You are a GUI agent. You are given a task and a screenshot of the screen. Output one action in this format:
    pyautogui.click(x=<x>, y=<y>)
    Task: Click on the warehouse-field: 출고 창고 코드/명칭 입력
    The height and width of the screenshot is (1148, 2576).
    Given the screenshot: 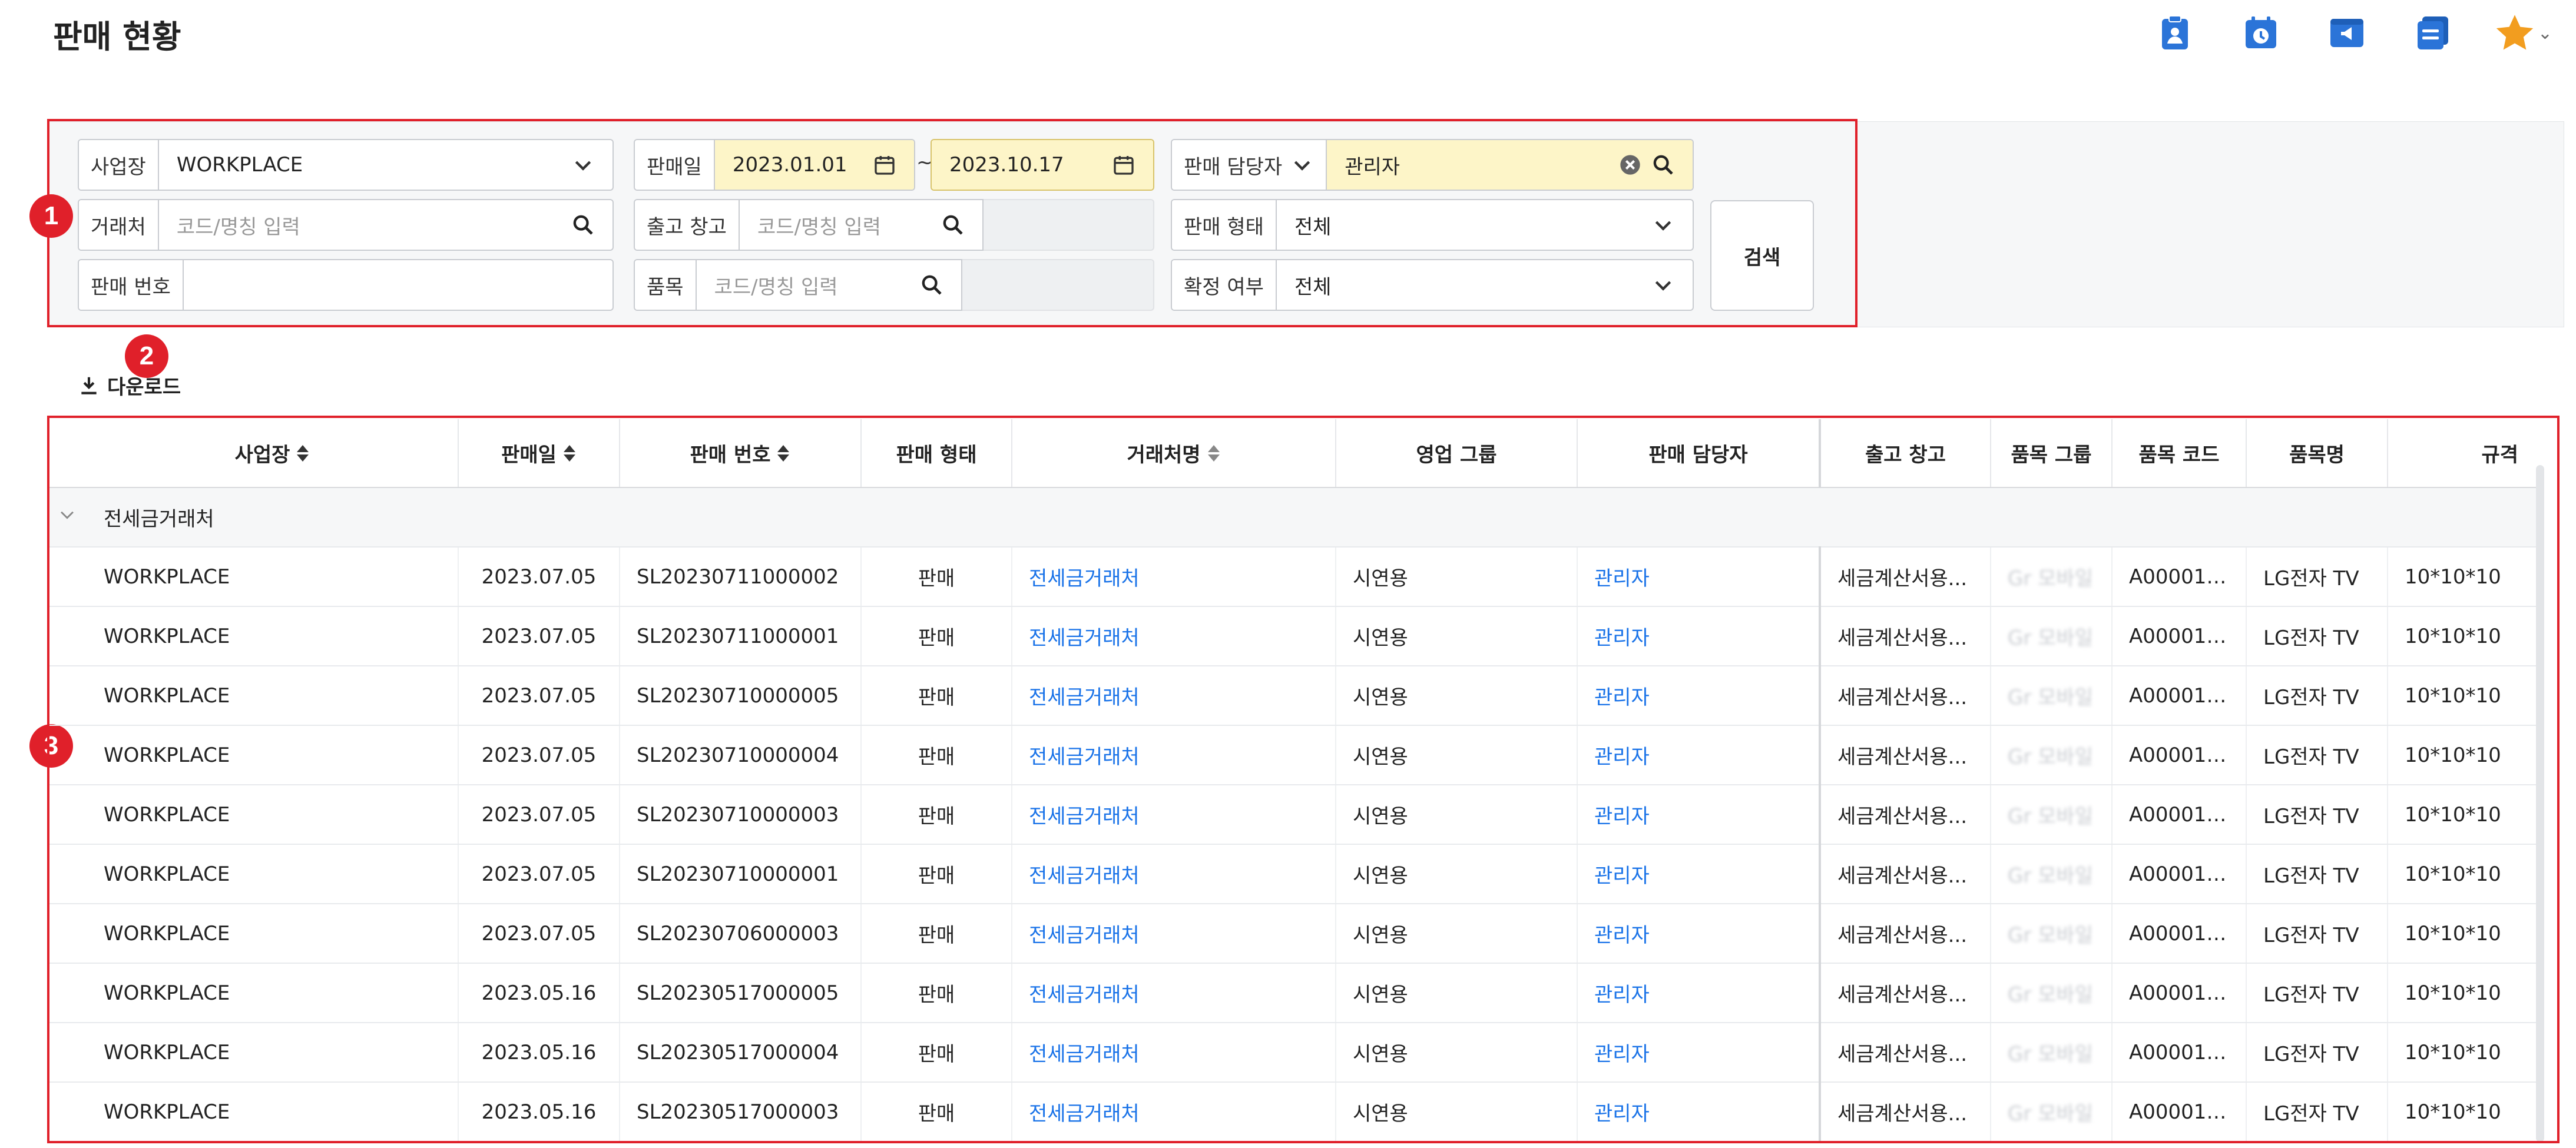 What is the action you would take?
    pyautogui.click(x=809, y=225)
    